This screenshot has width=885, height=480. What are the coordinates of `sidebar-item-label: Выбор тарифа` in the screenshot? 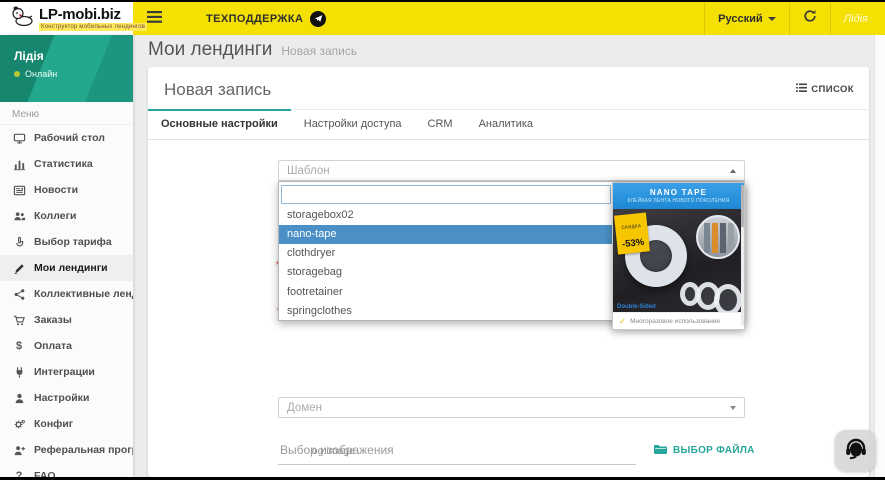 It's located at (73, 242).